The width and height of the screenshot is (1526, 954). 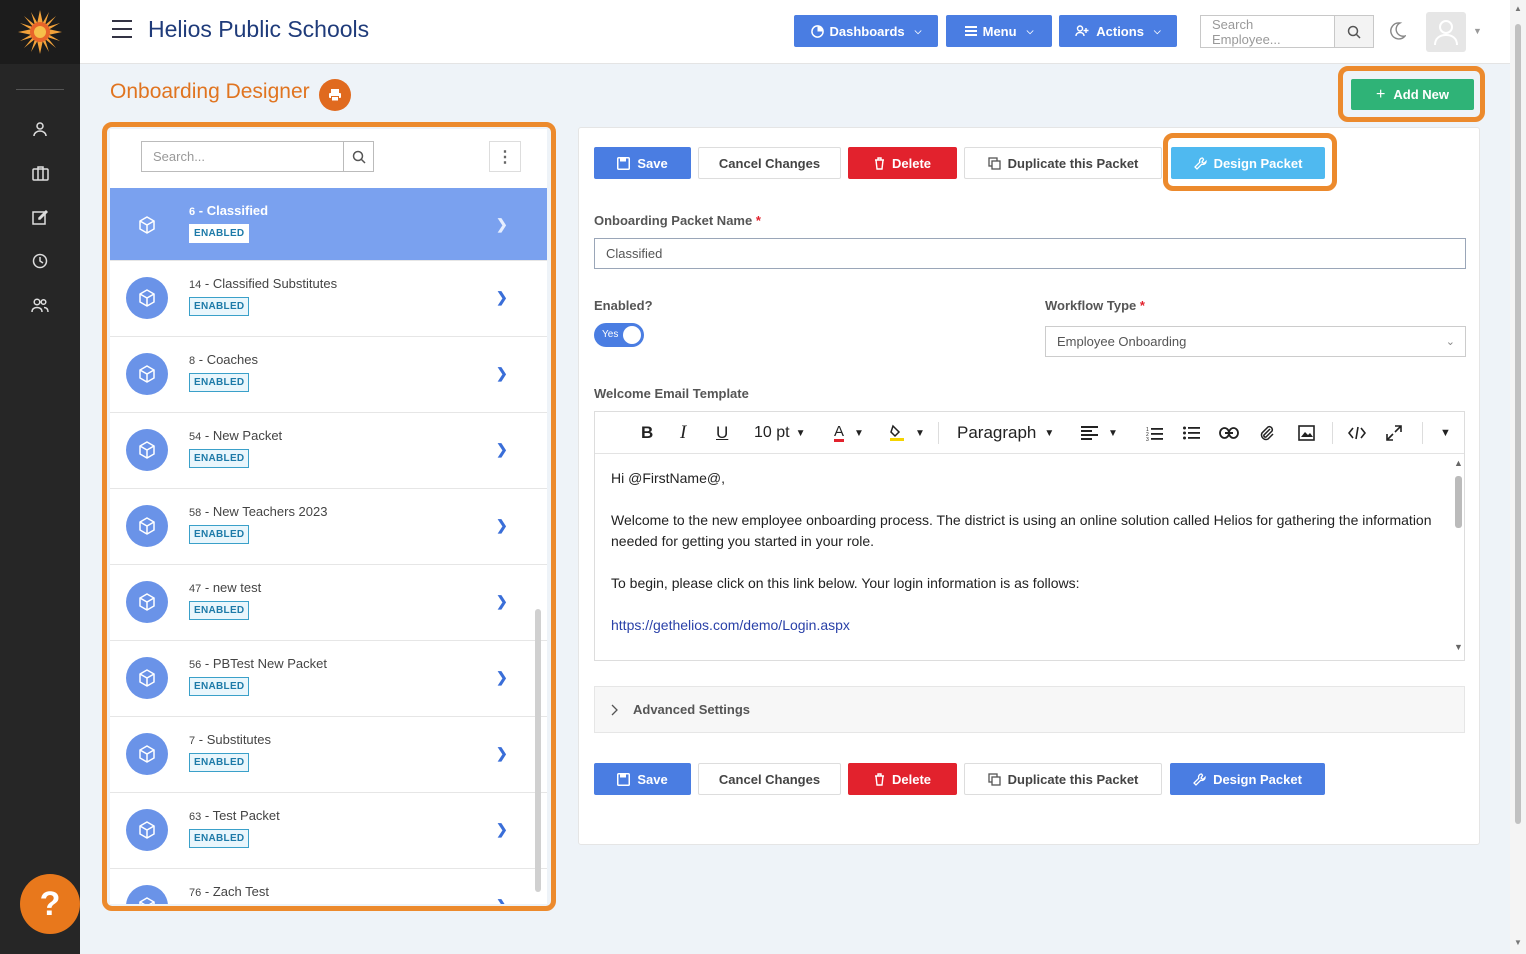 I want to click on packet-list-item: 58 - New Teachers 2023 ENABLED ❯, so click(x=328, y=527).